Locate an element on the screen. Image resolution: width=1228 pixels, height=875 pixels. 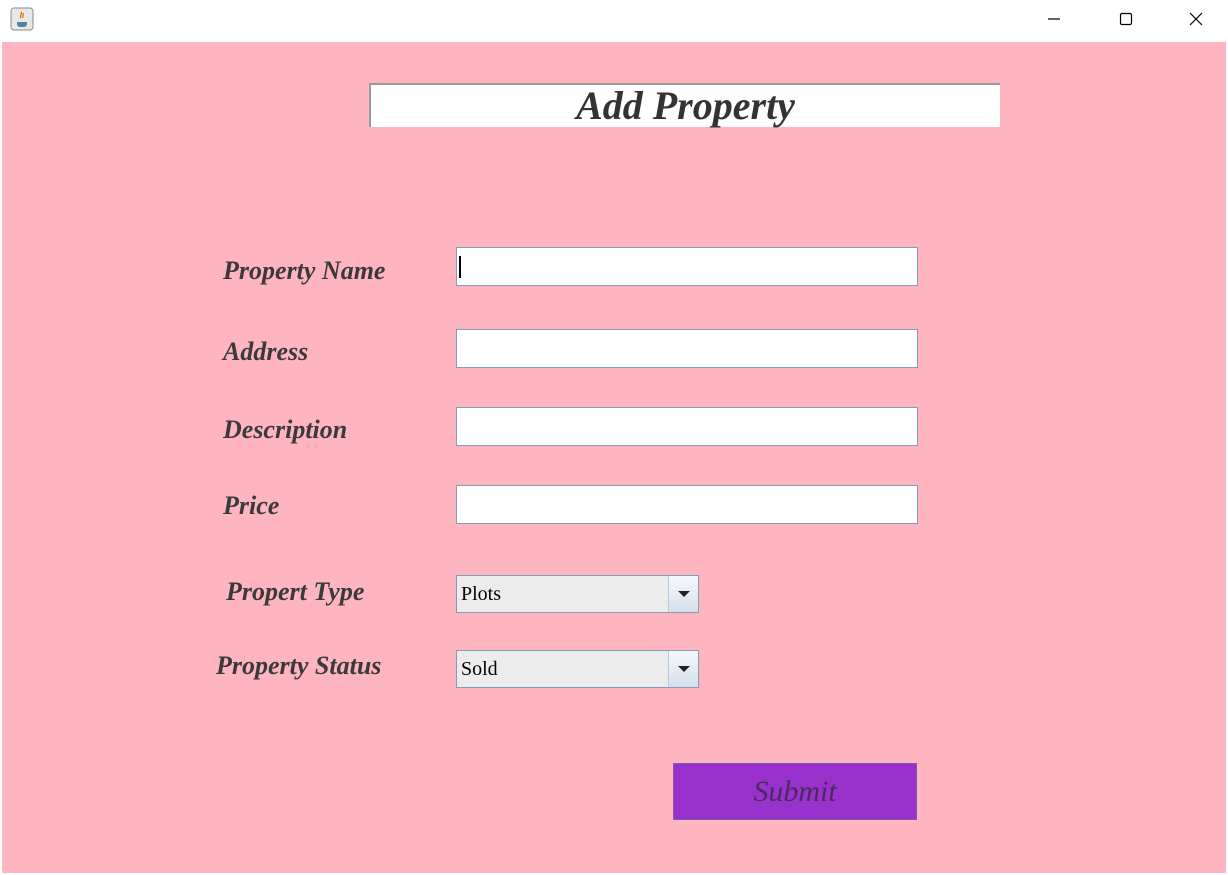
description-input is located at coordinates (687, 426).